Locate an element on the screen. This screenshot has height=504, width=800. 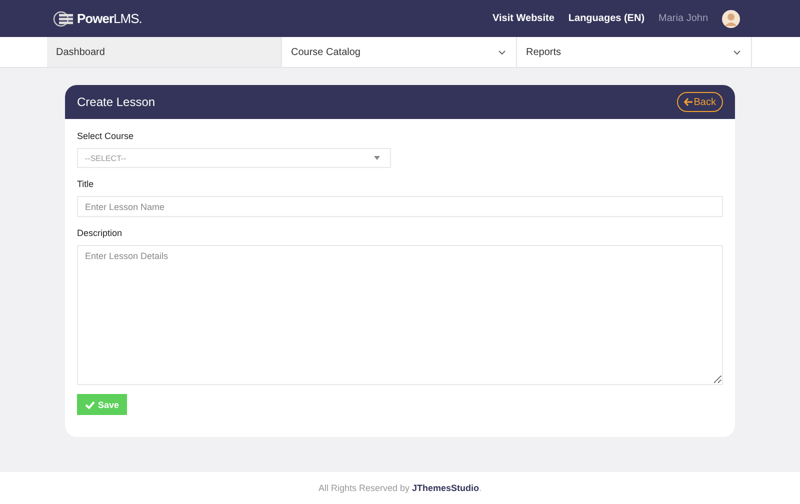
field-label: Select Course is located at coordinates (106, 136).